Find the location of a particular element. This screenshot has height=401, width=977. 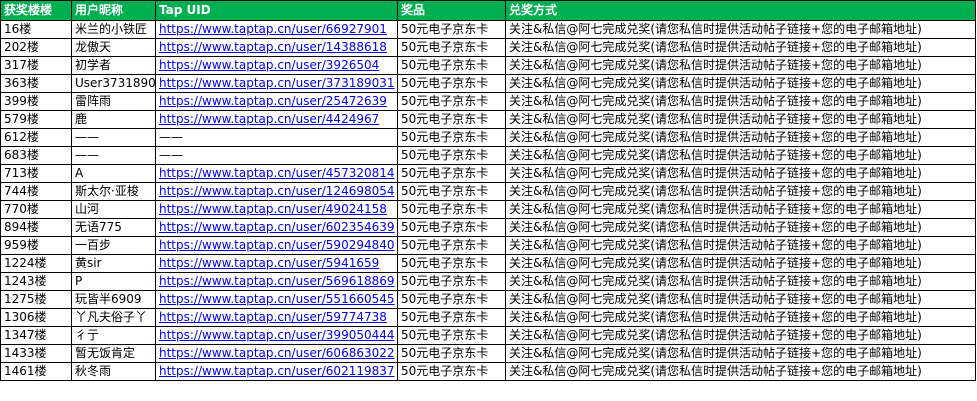

floor-cell: 1461楼 is located at coordinates (36, 371).